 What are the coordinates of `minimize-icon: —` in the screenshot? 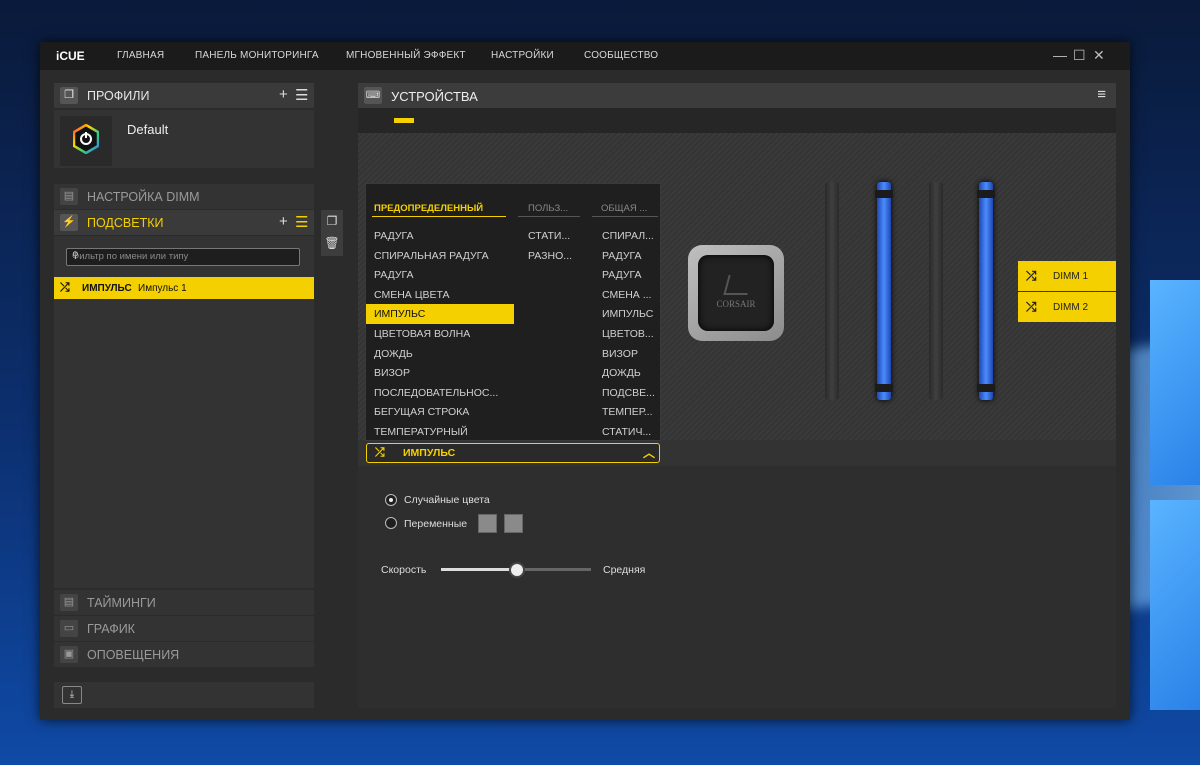 It's located at (1060, 55).